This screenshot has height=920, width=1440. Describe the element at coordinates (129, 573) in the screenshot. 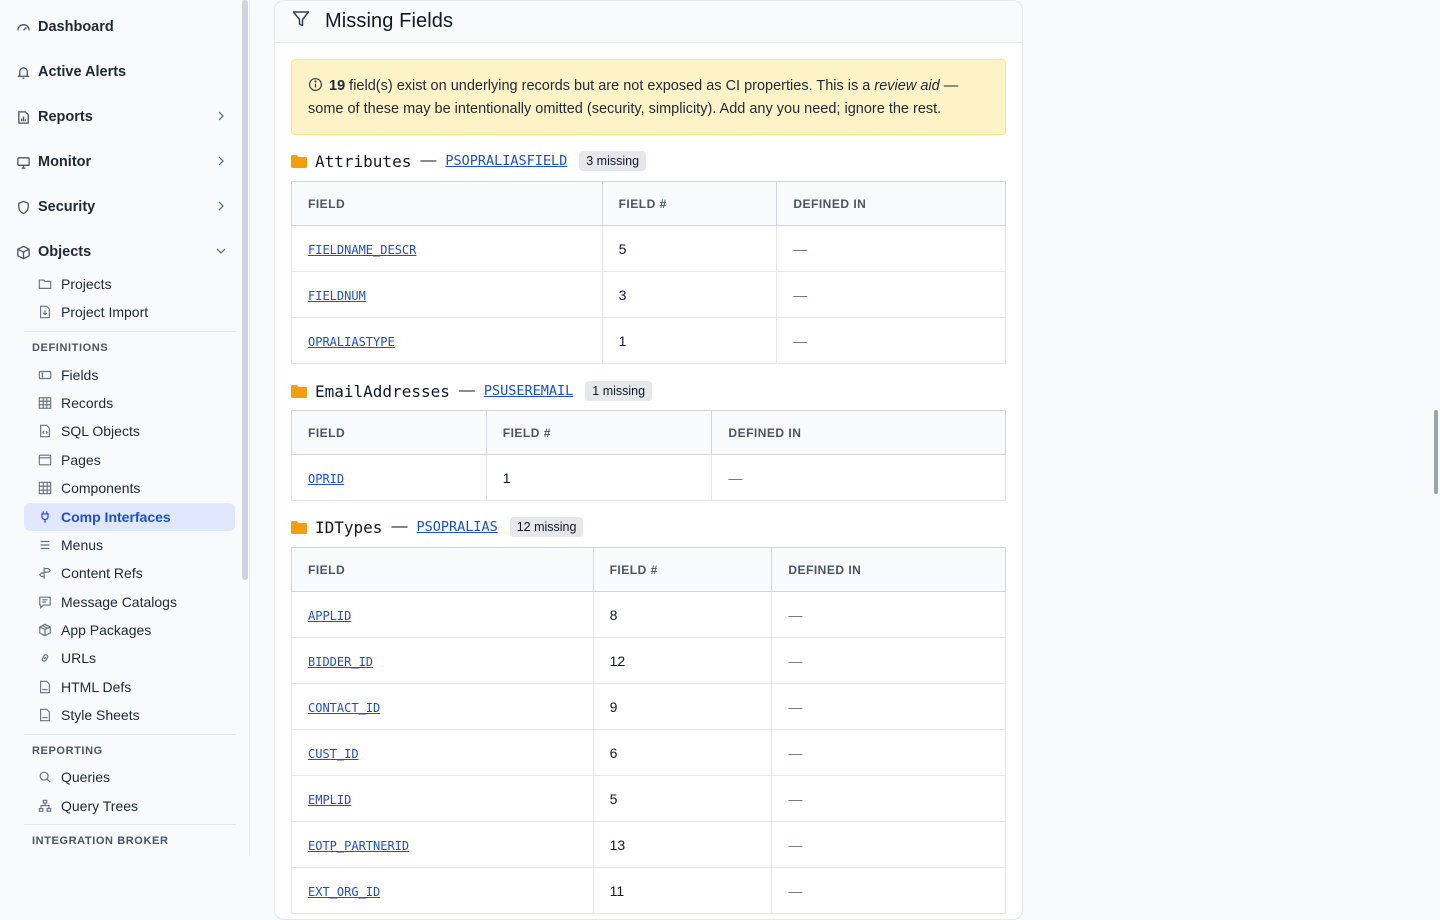

I see `sidebar-item-content-refs: Content Refs` at that location.